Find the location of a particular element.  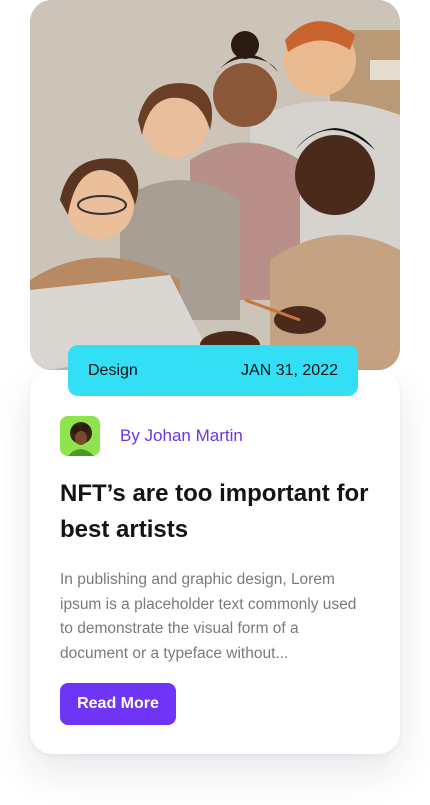

post-meta-bar: Design JAN 31, 2022 is located at coordinates (213, 370).